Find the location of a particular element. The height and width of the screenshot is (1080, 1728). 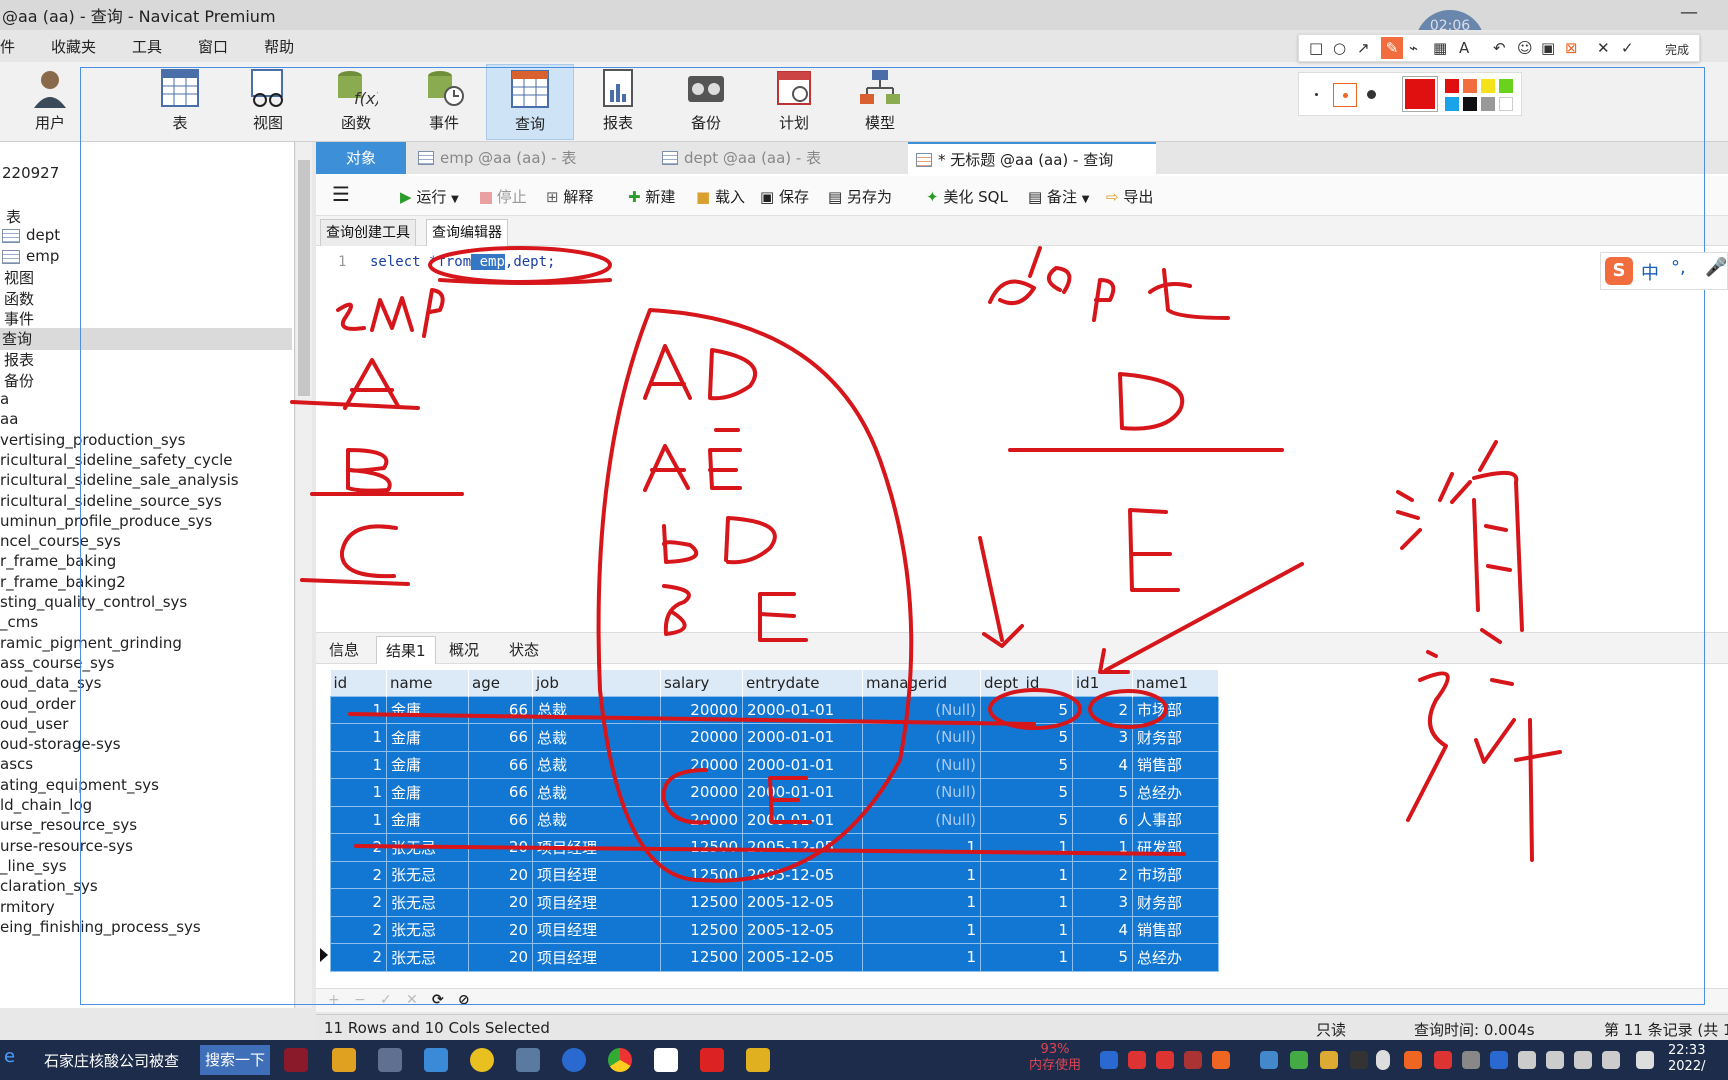

col-age: age is located at coordinates (500, 683).